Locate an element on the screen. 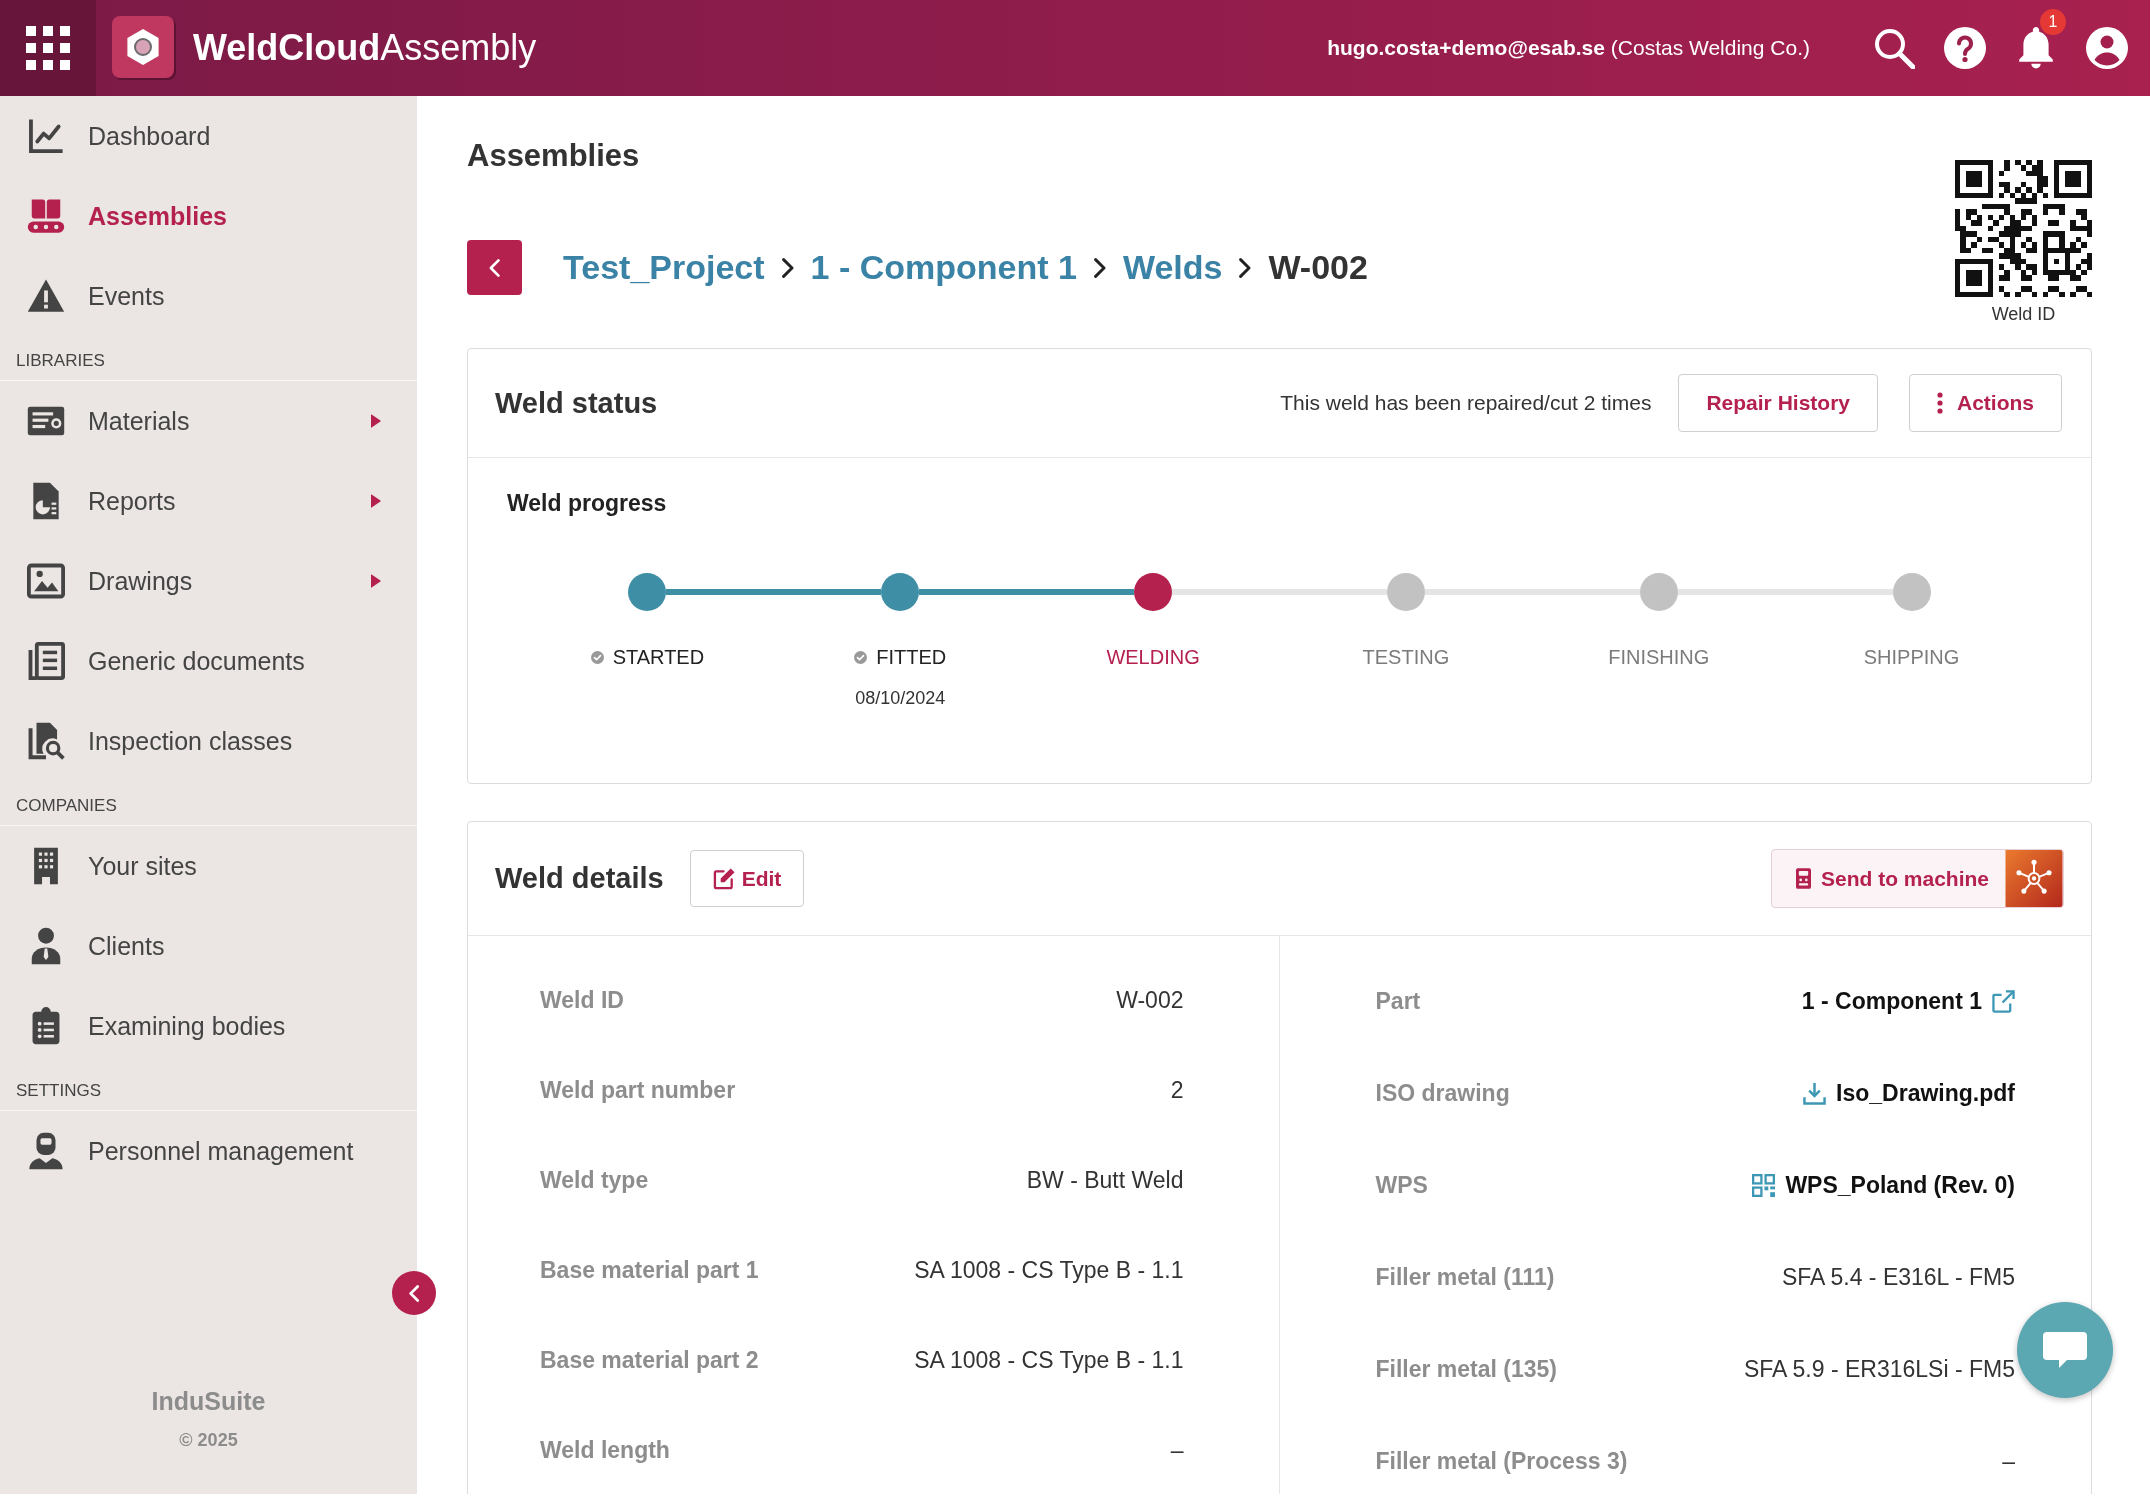 This screenshot has width=2150, height=1494. edit-icon is located at coordinates (724, 878).